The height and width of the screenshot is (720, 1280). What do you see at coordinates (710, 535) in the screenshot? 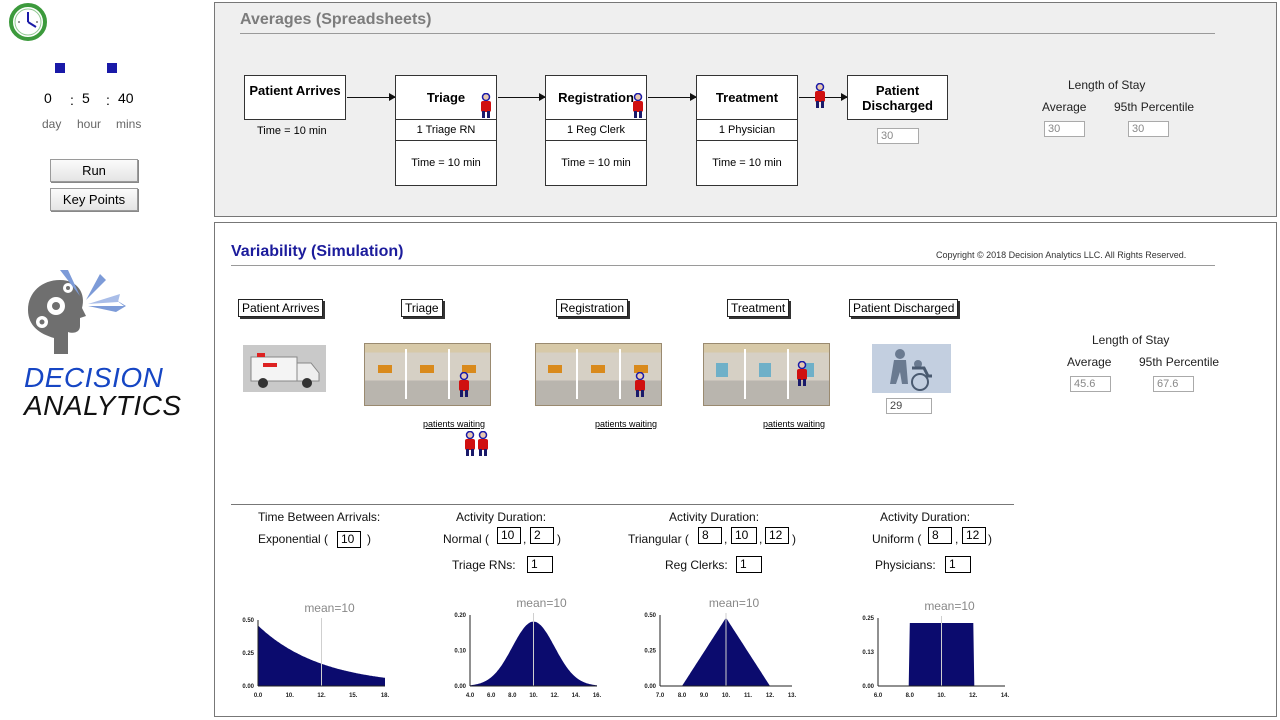
I see `registration-min-input: 8` at bounding box center [710, 535].